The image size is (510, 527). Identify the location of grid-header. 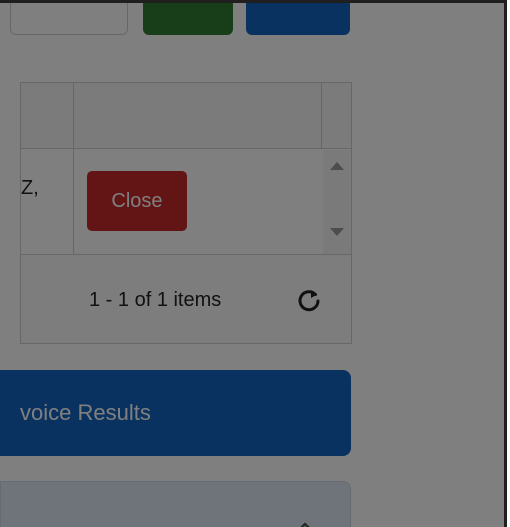
(186, 116).